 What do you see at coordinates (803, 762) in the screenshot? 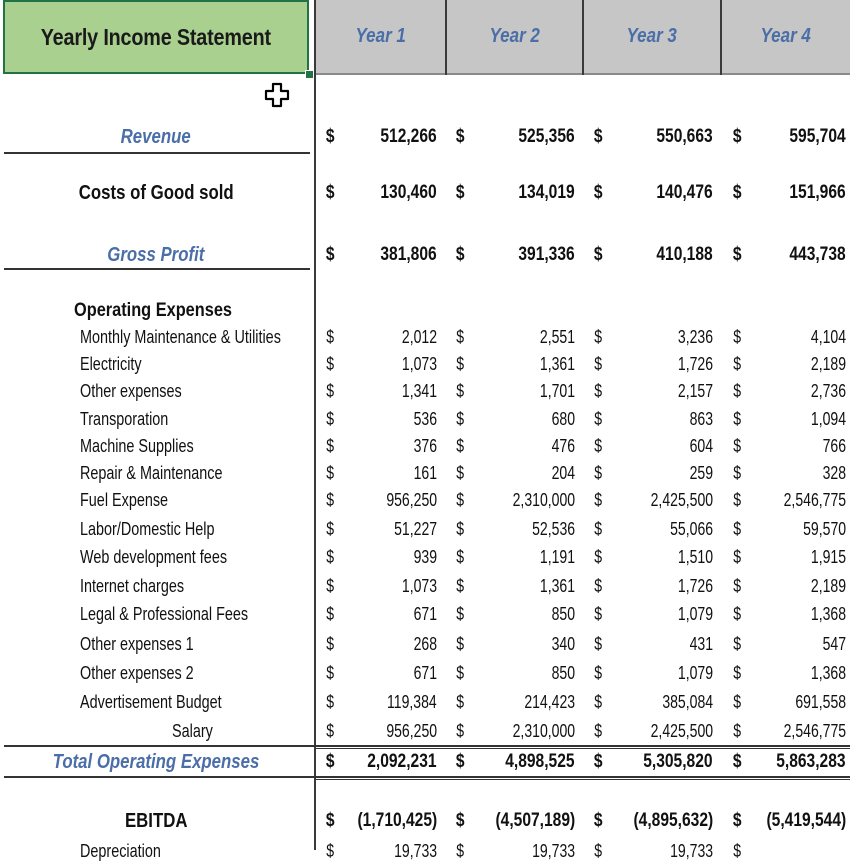
I see `value-cell-year-4: 5,863,283` at bounding box center [803, 762].